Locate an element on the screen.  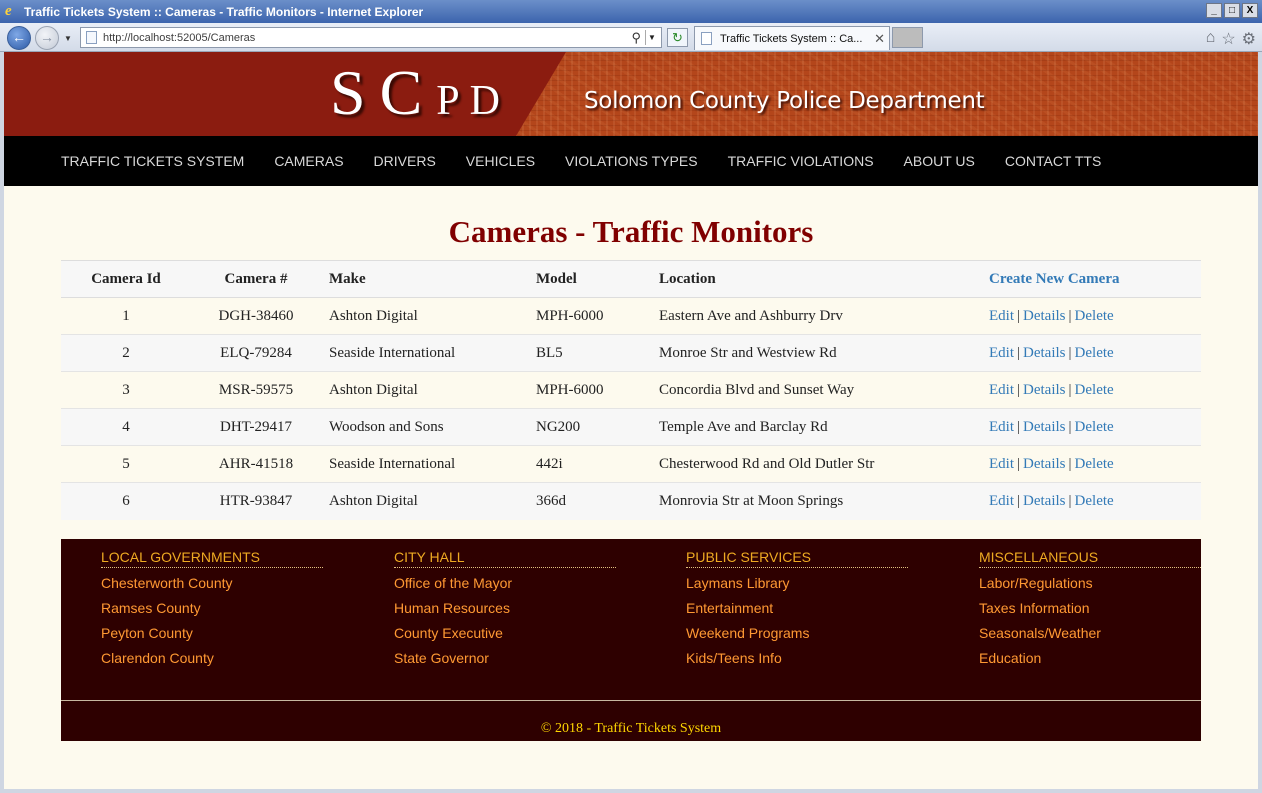
nav-traffic-tickets-system: TRAFFIC TICKETS SYSTEM is located at coordinates (152, 161).